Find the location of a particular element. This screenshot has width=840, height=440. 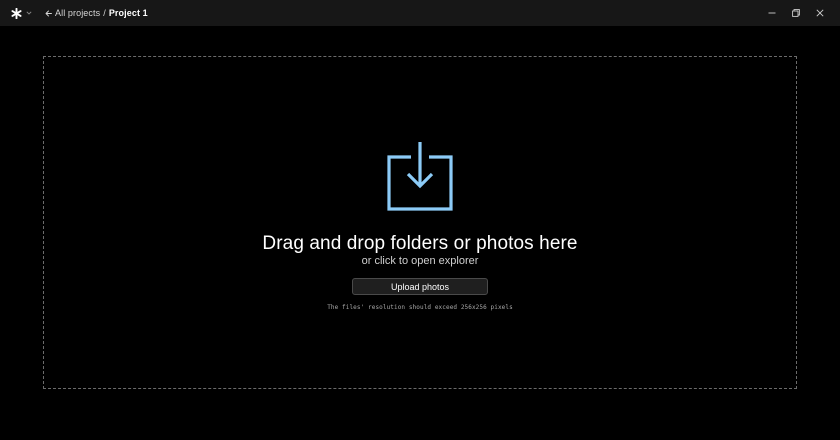

upload-photos-button: Upload photos is located at coordinates (420, 286).